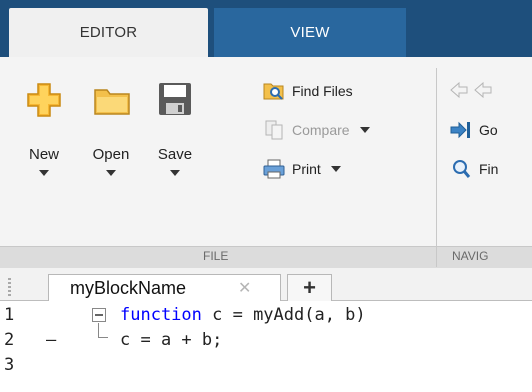 Image resolution: width=532 pixels, height=392 pixels. I want to click on group-separator, so click(436, 166).